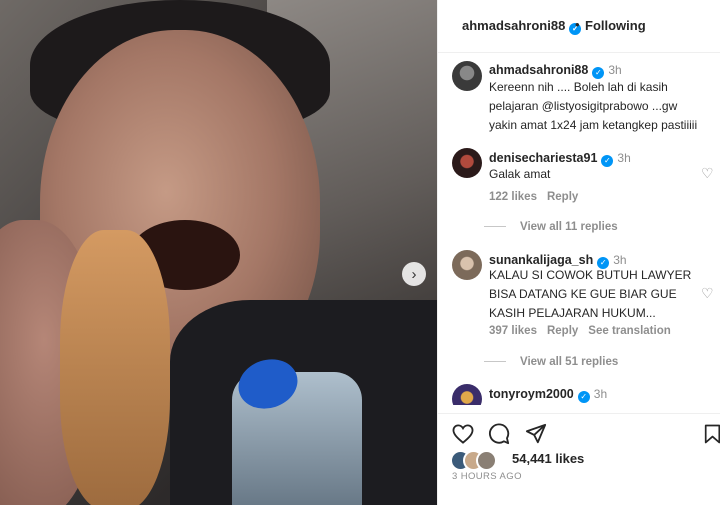 The width and height of the screenshot is (720, 505). I want to click on comment-username: denisechariesta91, so click(543, 158).